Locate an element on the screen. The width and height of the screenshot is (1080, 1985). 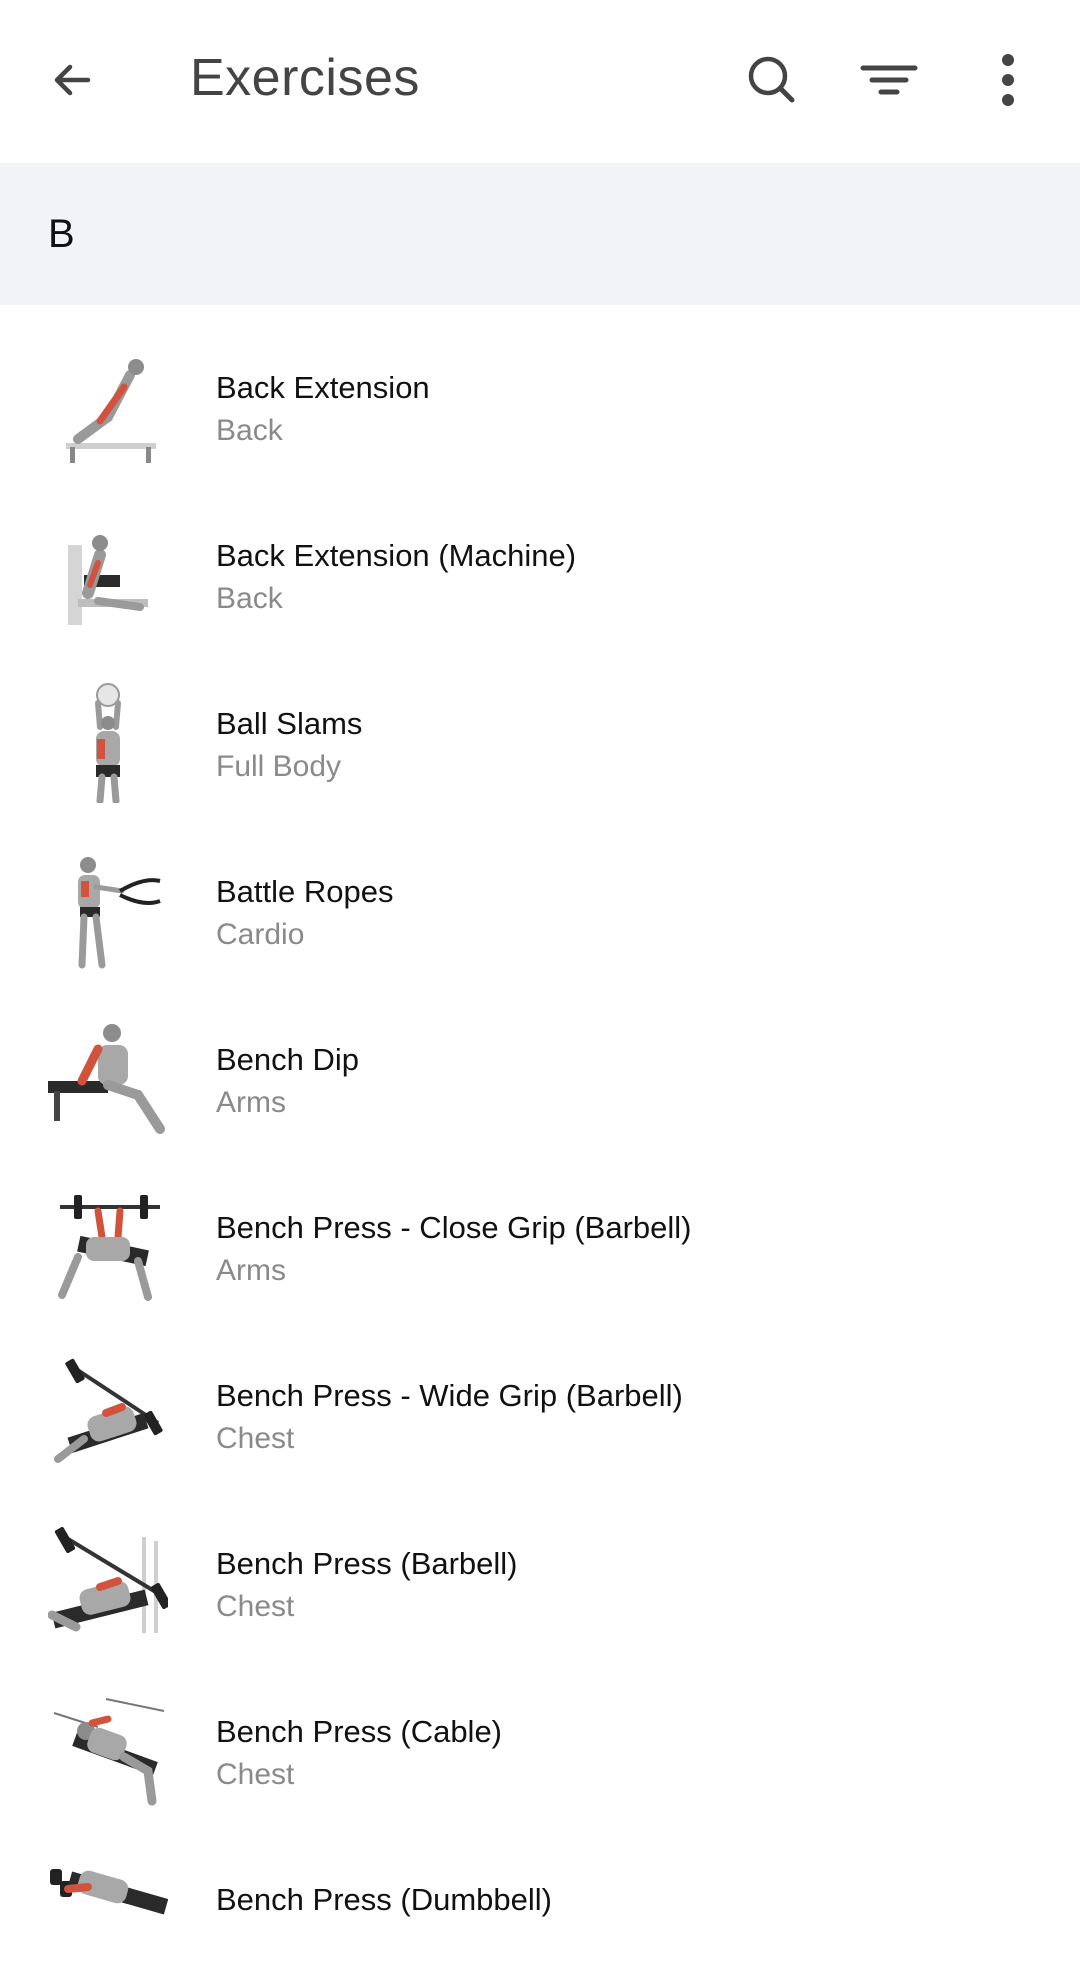
search-button is located at coordinates (772, 80).